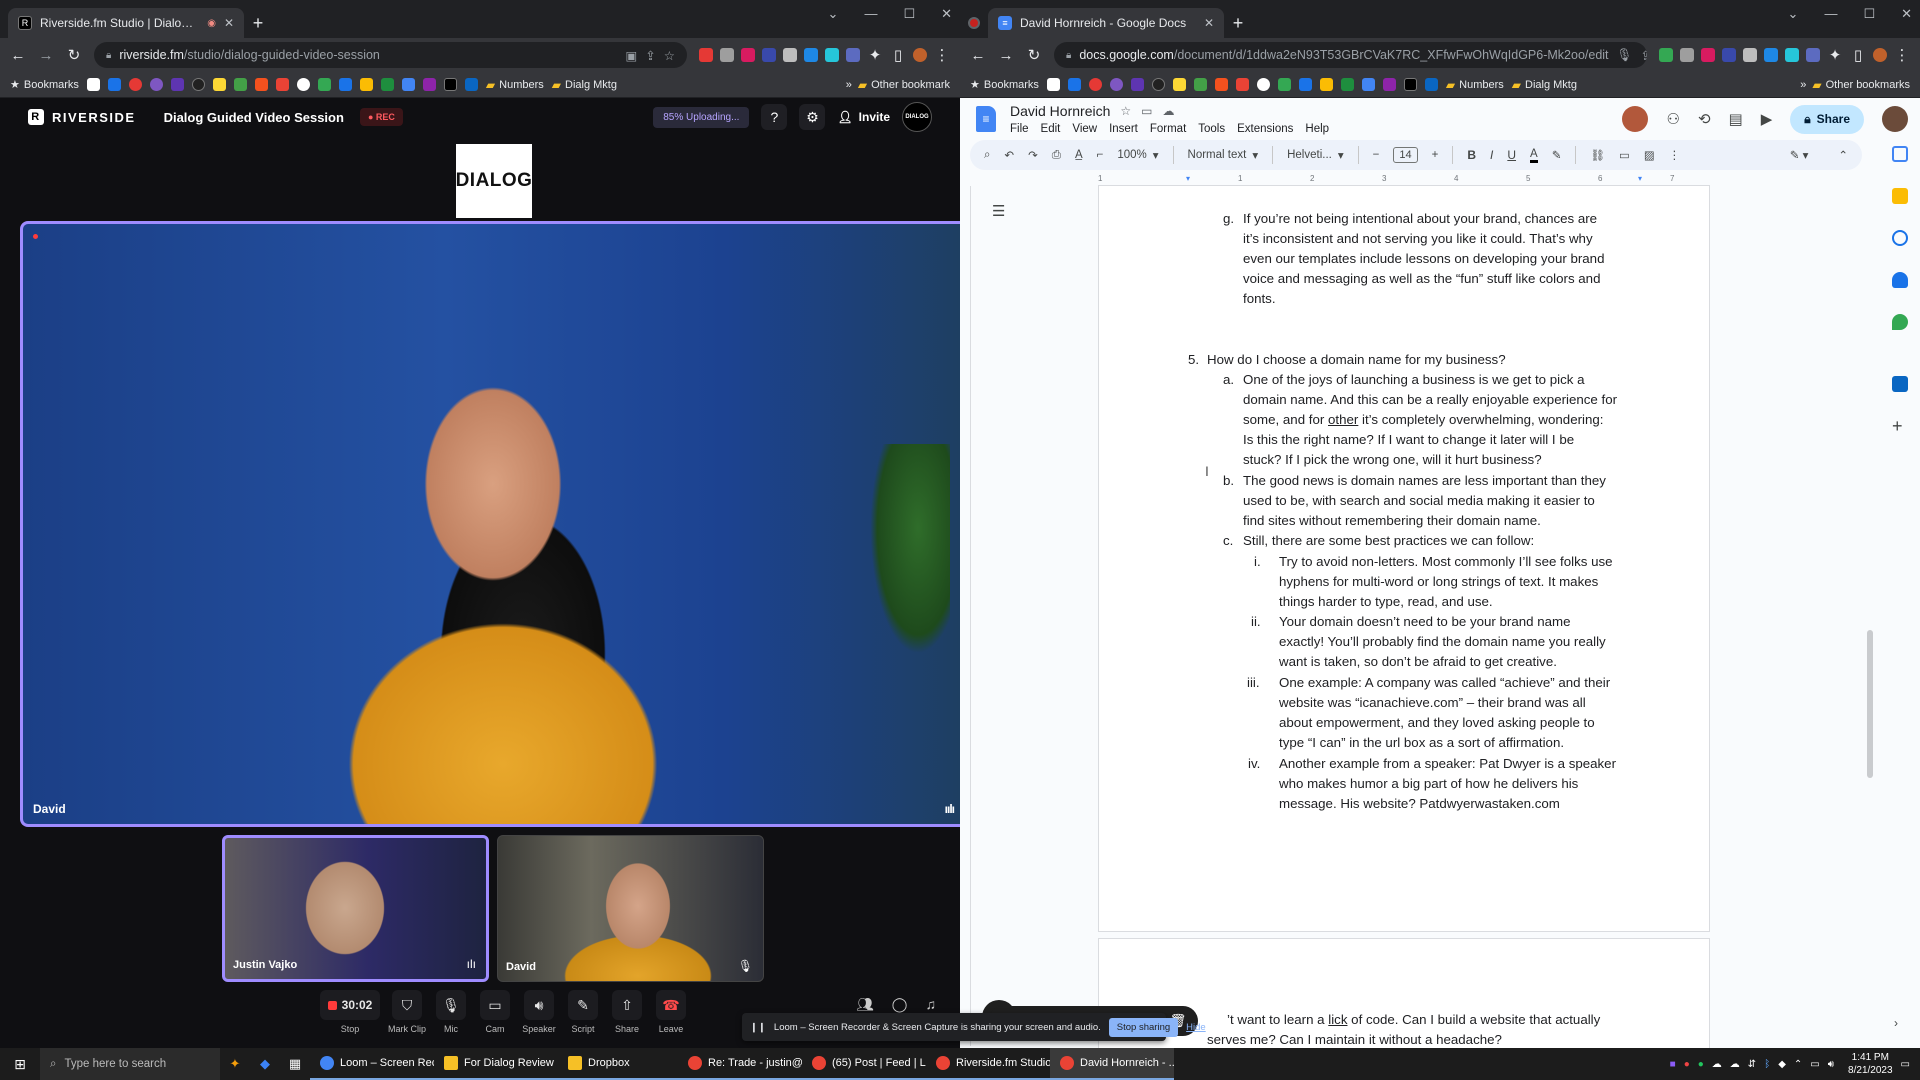 This screenshot has width=1920, height=1080. Describe the element at coordinates (1079, 155) in the screenshot. I see `spellcheck-icon: A̲` at that location.